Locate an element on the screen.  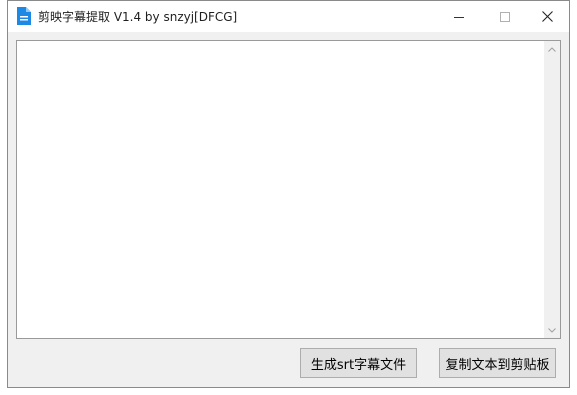
close-button is located at coordinates (547, 16).